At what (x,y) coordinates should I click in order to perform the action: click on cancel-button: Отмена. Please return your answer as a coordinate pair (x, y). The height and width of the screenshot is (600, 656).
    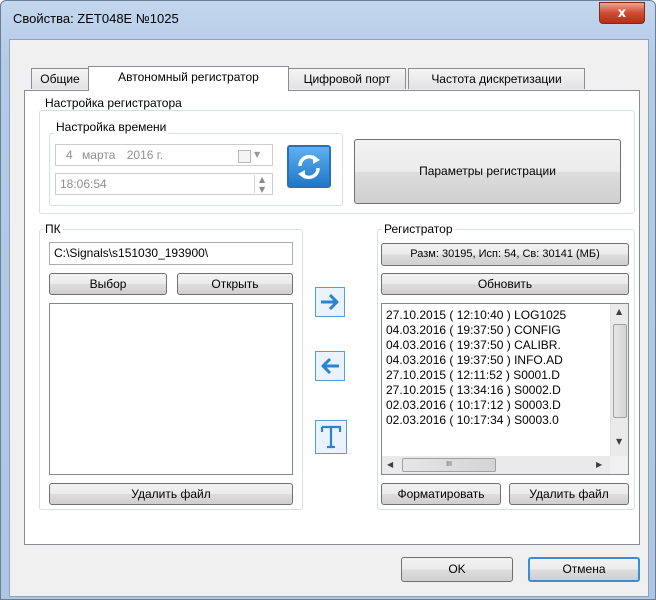
    Looking at the image, I should click on (584, 569).